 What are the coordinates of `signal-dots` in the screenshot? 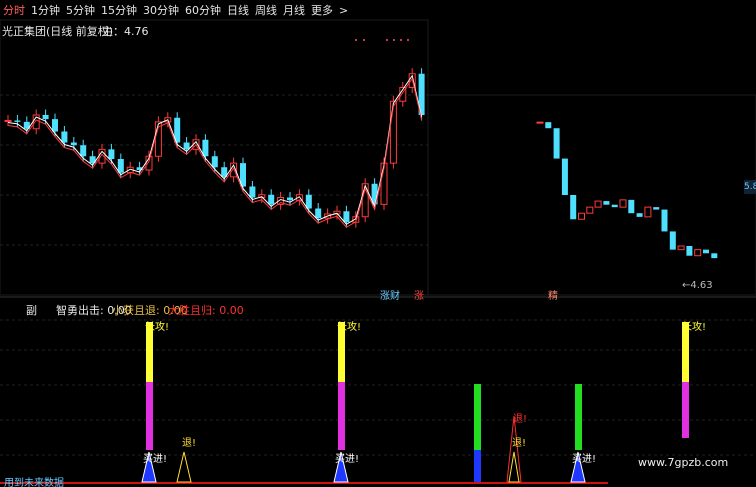 It's located at (382, 40).